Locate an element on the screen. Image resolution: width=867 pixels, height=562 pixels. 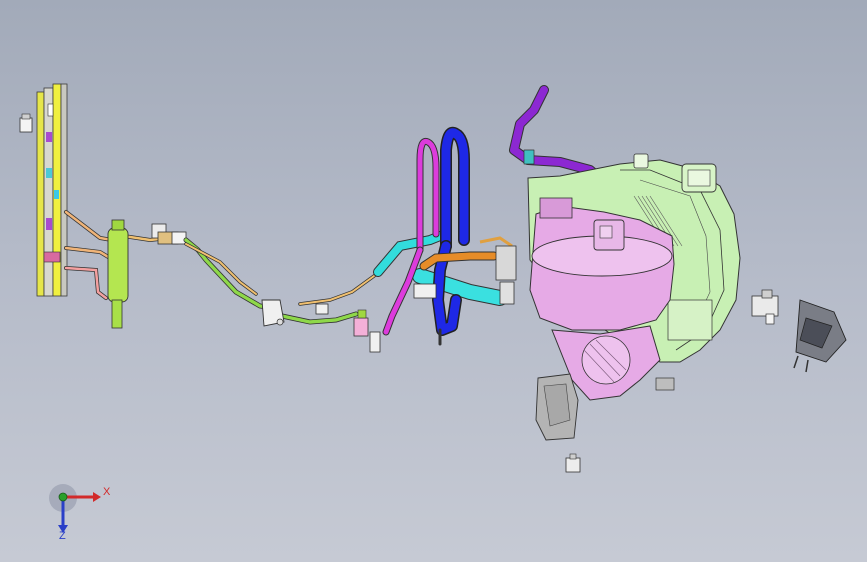
motor-part is located at coordinates (820, 336).